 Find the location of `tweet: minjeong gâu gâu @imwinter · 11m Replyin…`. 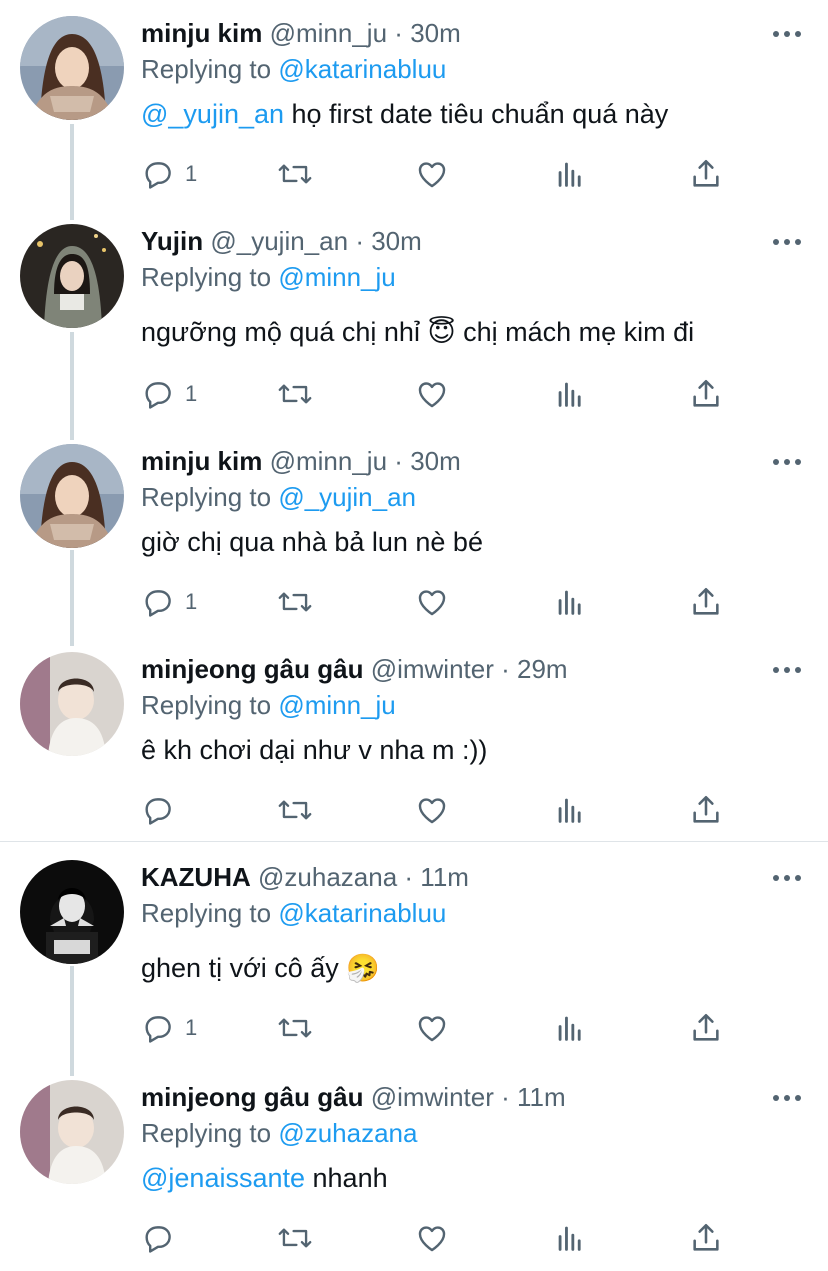

tweet: minjeong gâu gâu @imwinter · 11m Replyin… is located at coordinates (414, 1175).